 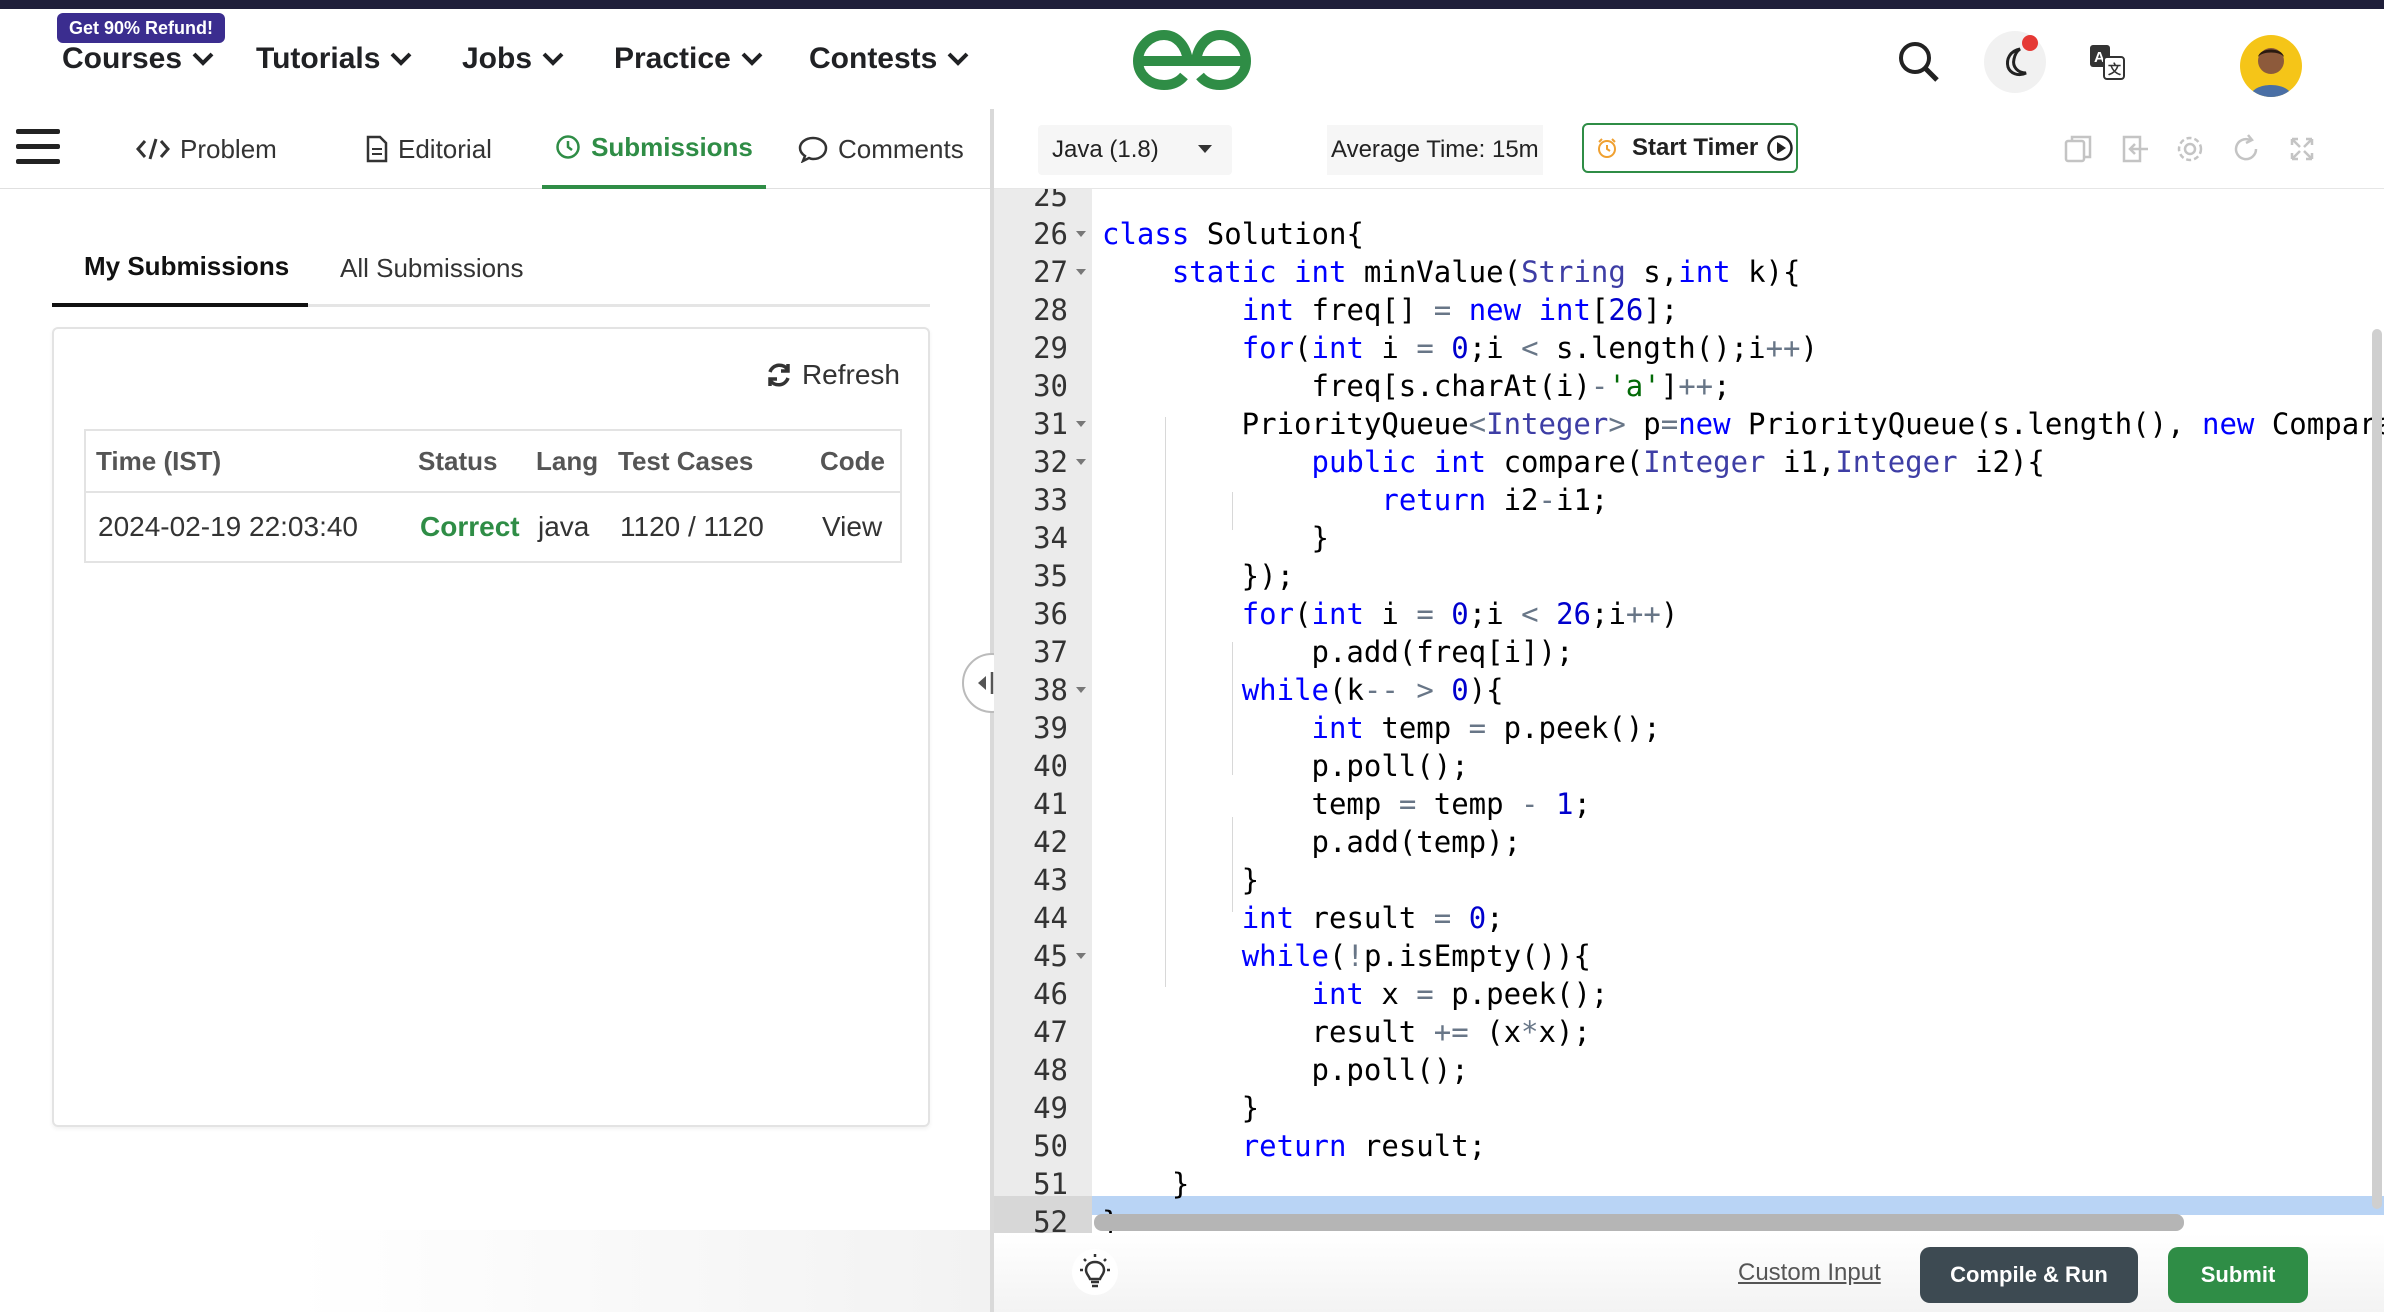 What do you see at coordinates (1689, 994) in the screenshot?
I see `code-line: 46 int x = p.peek();` at bounding box center [1689, 994].